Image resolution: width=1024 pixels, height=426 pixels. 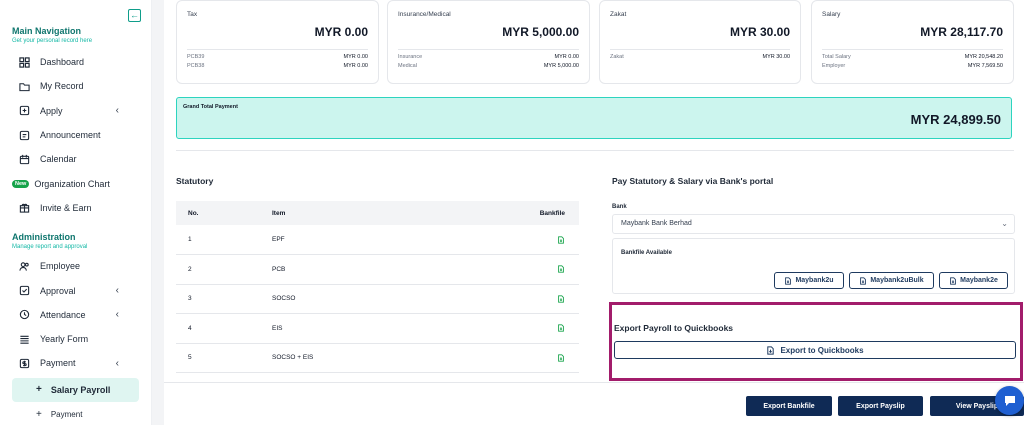 What do you see at coordinates (63, 314) in the screenshot?
I see `sidebar-item-label: Attendance` at bounding box center [63, 314].